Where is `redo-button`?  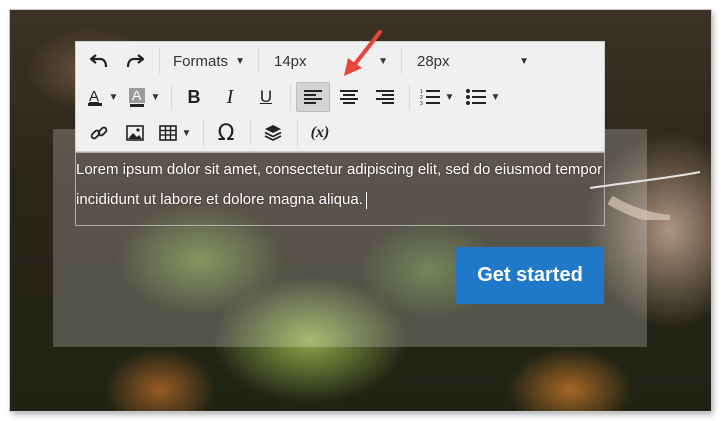 redo-button is located at coordinates (135, 61).